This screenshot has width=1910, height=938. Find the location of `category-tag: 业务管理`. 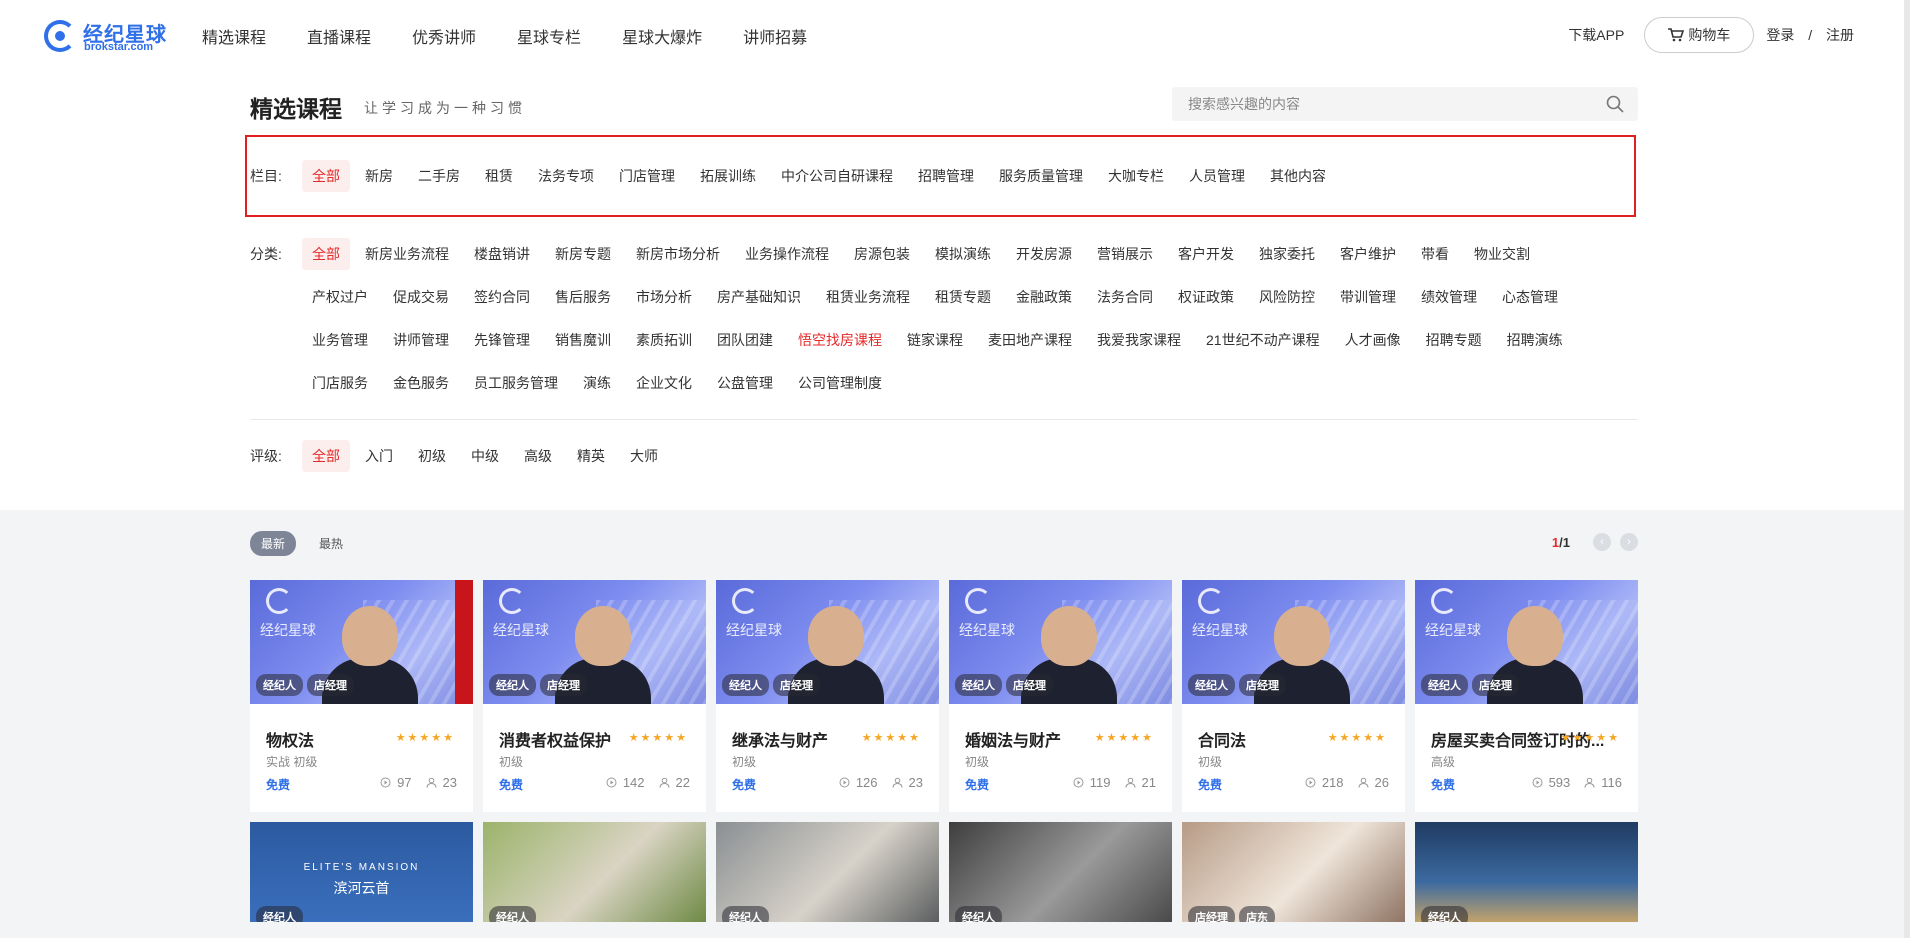

category-tag: 业务管理 is located at coordinates (340, 340).